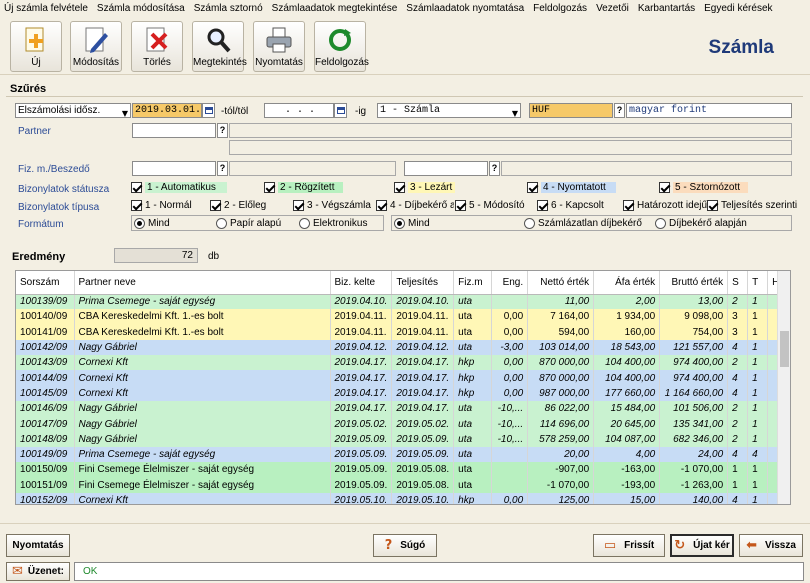 The image size is (810, 583). Describe the element at coordinates (157, 46) in the screenshot. I see `delete-button: Törlés` at that location.